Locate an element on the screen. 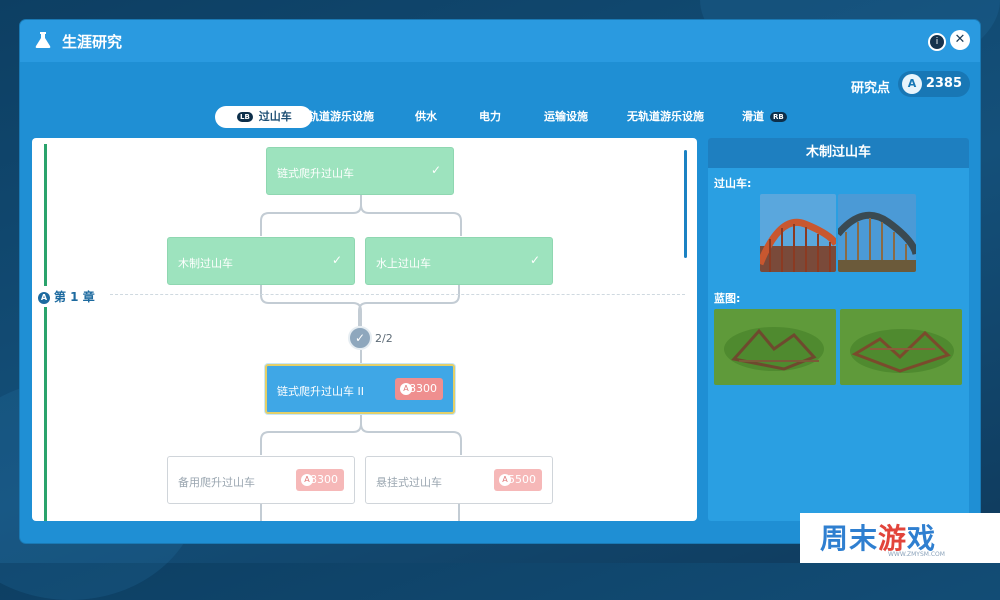 Image resolution: width=1000 pixels, height=600 pixels. tab-coasters: LB 过山车 is located at coordinates (263, 117).